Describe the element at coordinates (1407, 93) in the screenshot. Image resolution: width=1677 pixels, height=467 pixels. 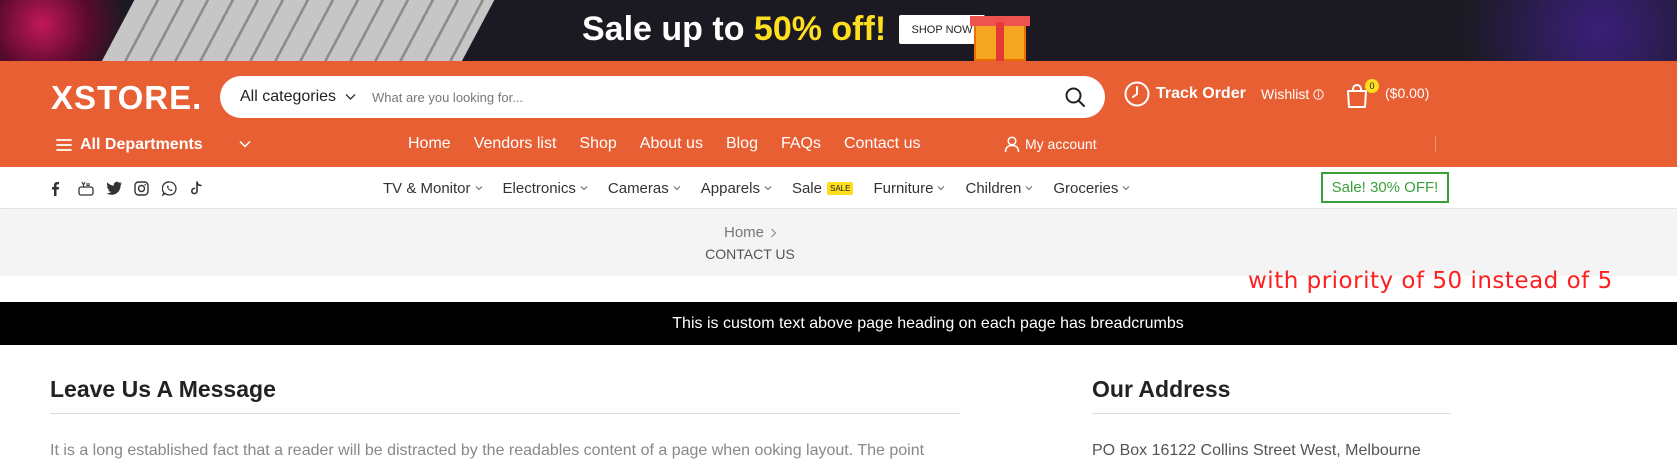
I see `cart-total: ($0.00)` at that location.